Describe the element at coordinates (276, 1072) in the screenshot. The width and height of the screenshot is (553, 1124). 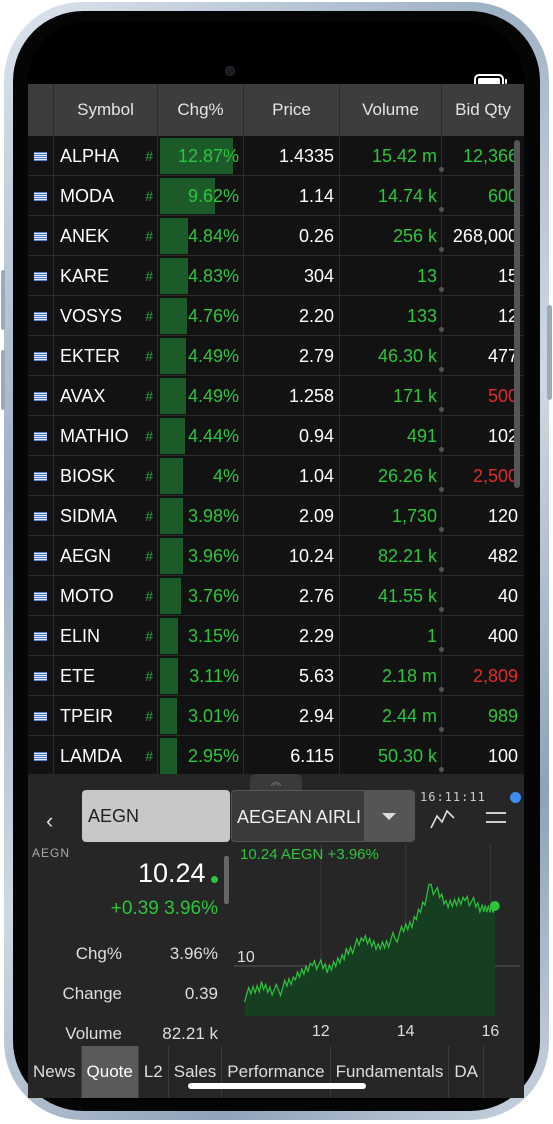
I see `tab-performance: Performance` at that location.